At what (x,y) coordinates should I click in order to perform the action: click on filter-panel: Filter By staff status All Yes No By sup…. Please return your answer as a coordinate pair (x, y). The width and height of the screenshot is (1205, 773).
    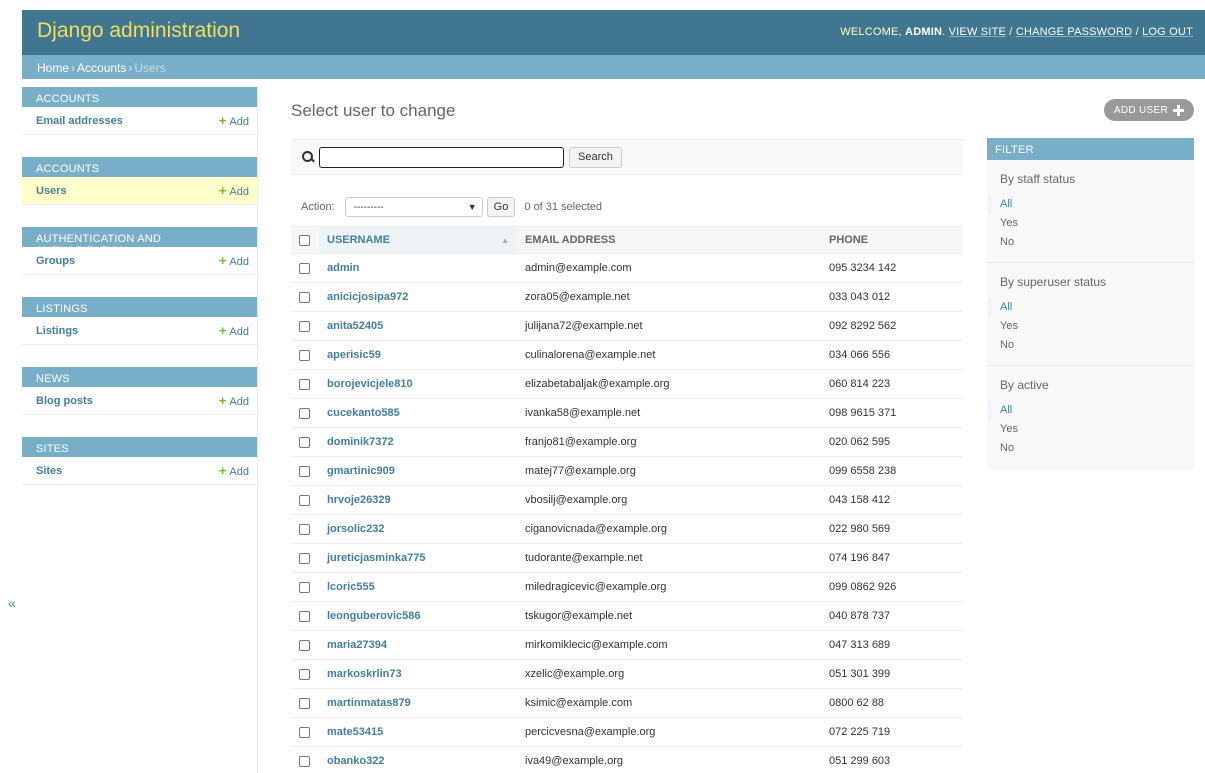
    Looking at the image, I should click on (1090, 304).